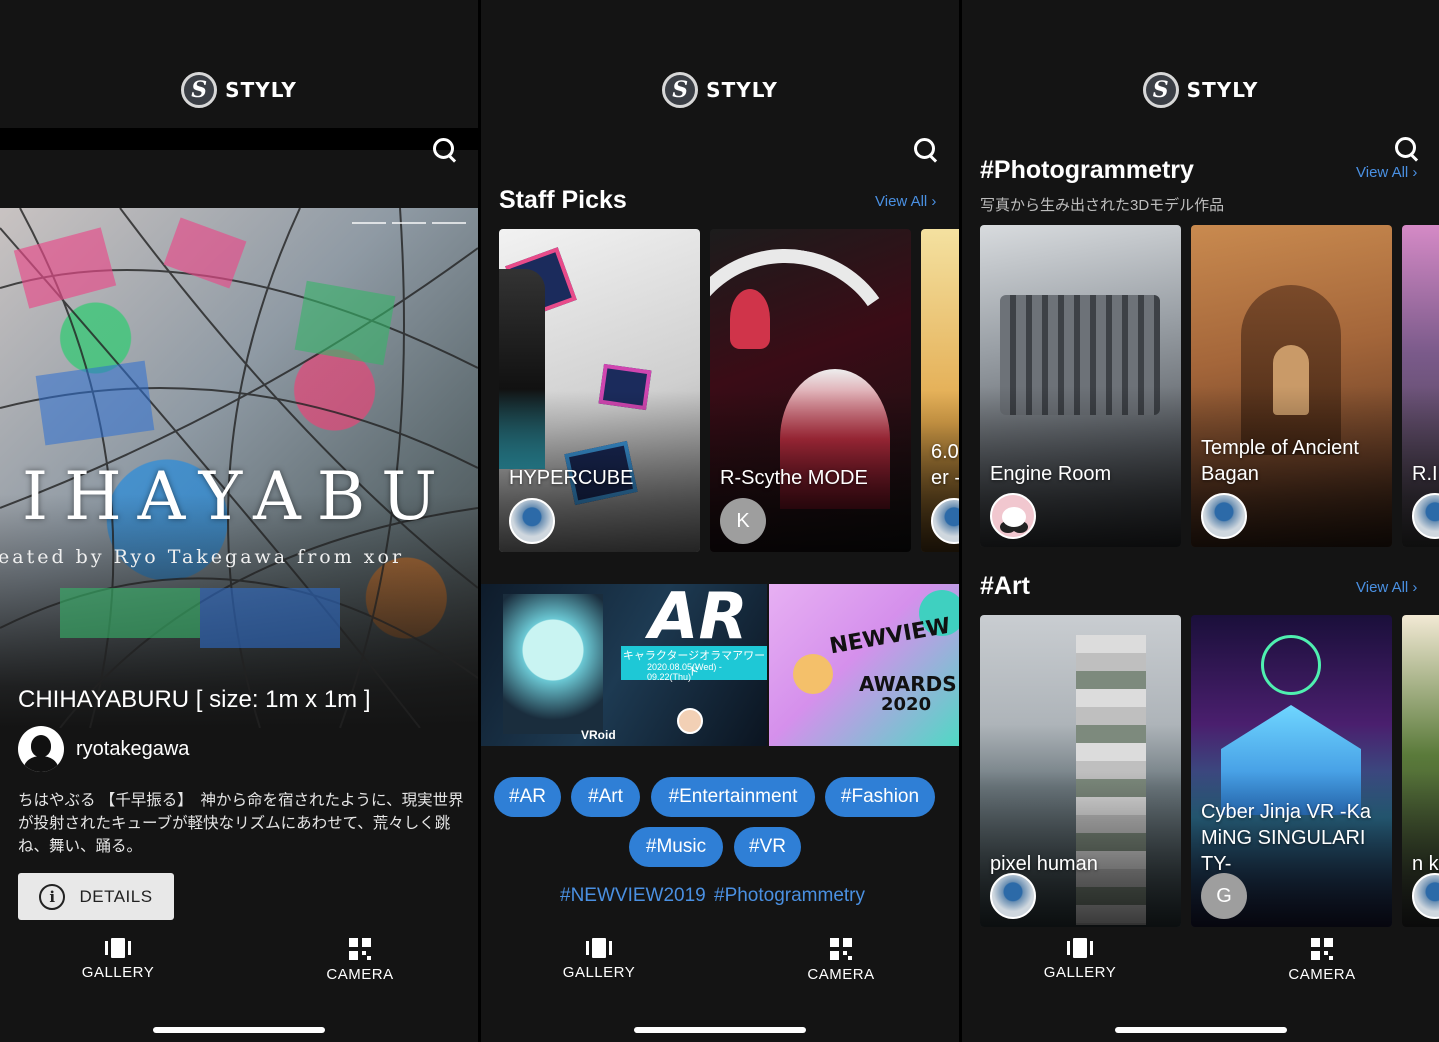 The height and width of the screenshot is (1042, 1439). What do you see at coordinates (767, 847) in the screenshot?
I see `tag-vr: #VR` at bounding box center [767, 847].